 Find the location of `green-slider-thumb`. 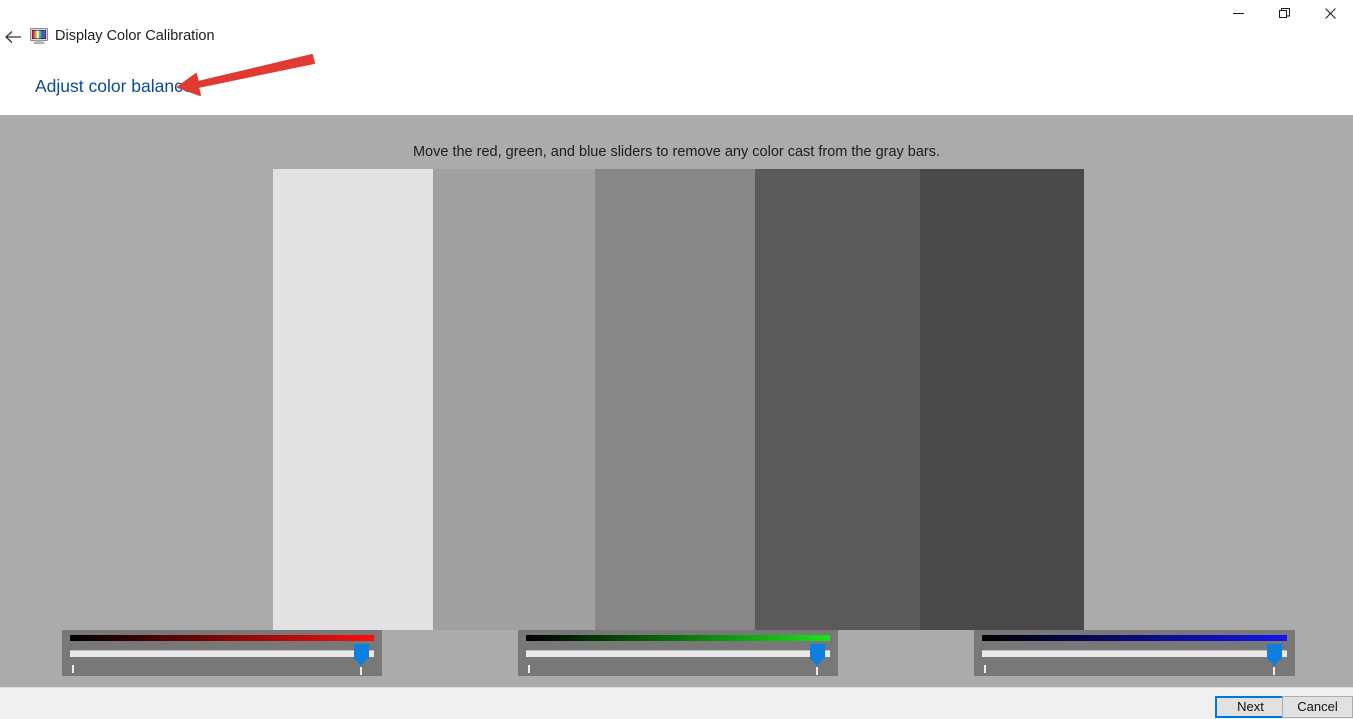

green-slider-thumb is located at coordinates (818, 659).